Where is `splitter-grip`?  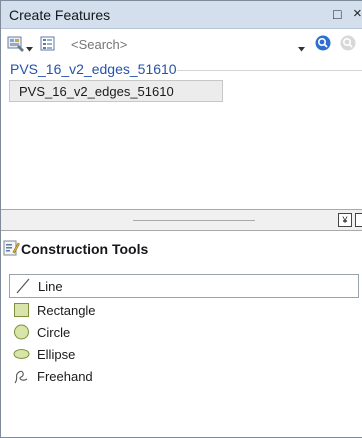
splitter-grip is located at coordinates (194, 220).